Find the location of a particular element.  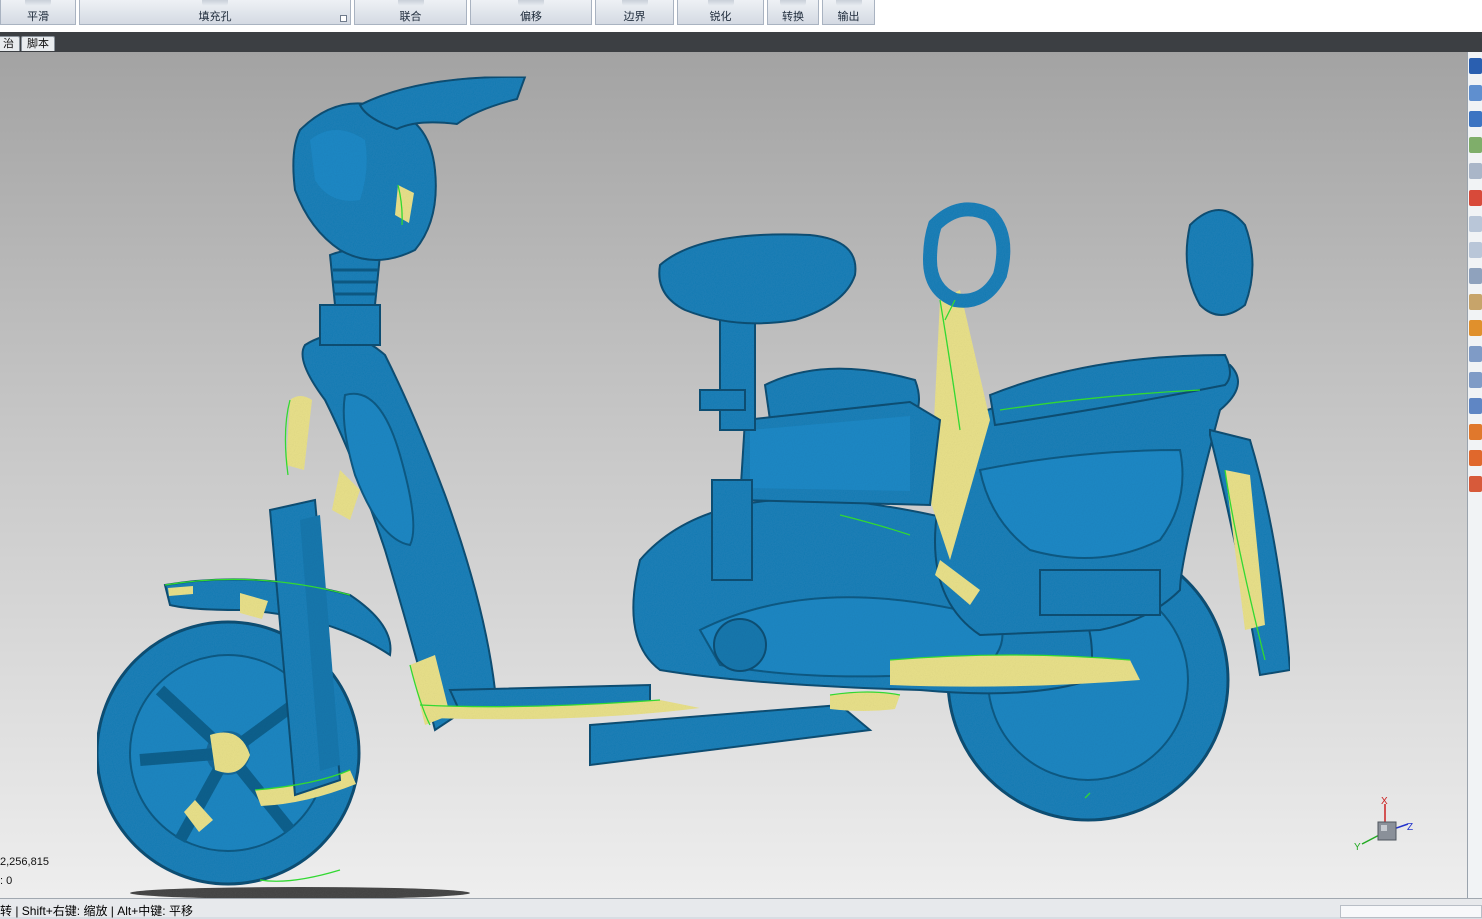

record-icon is located at coordinates (1475, 198).